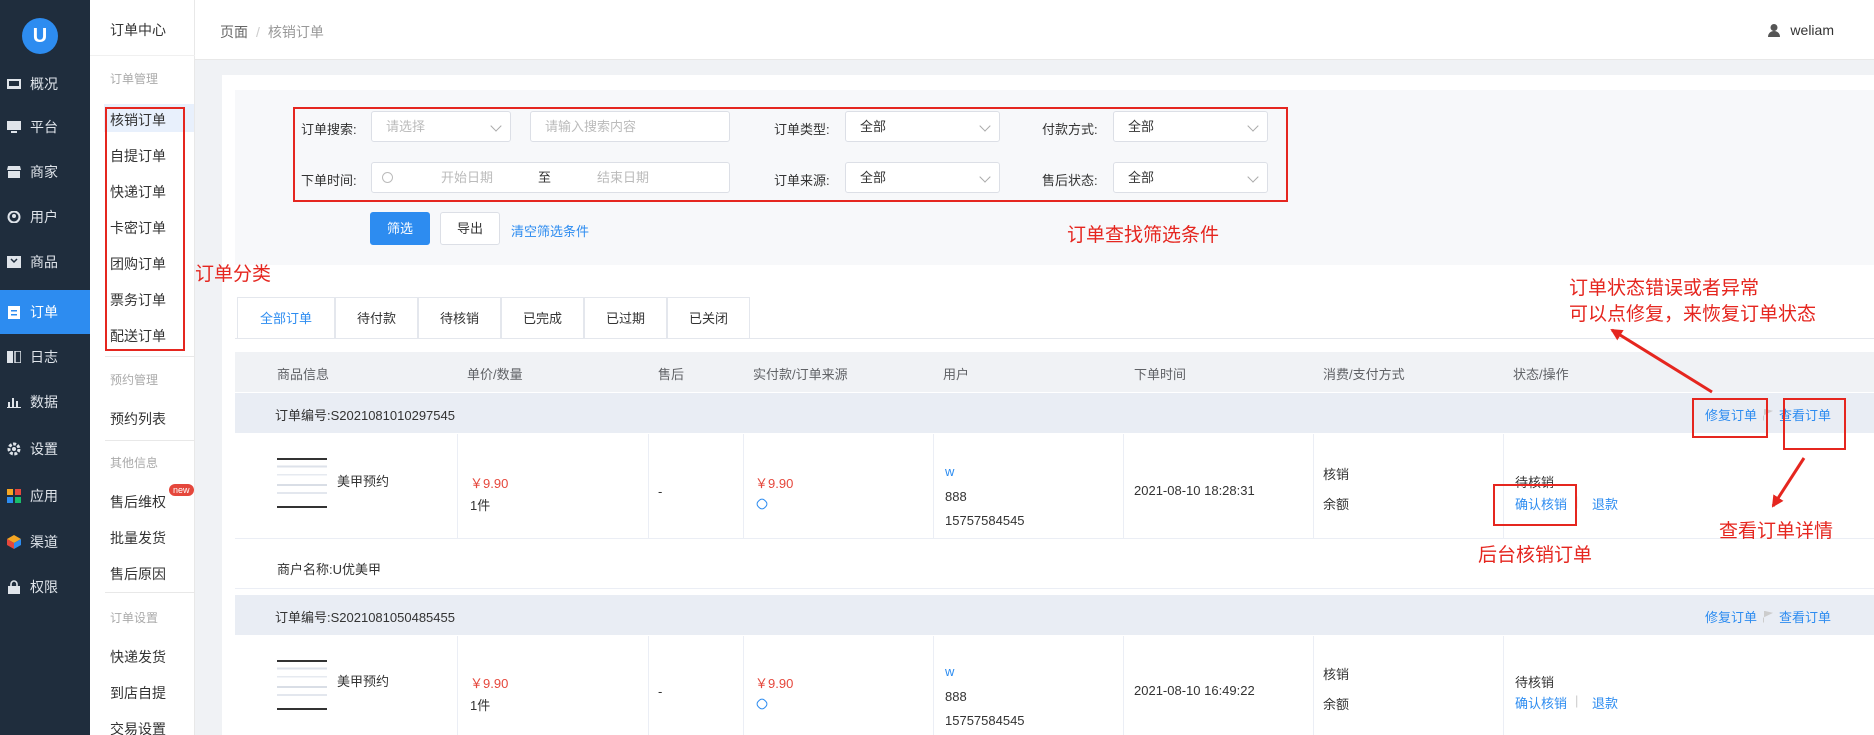 The width and height of the screenshot is (1874, 735). What do you see at coordinates (1788, 482) in the screenshot?
I see `arrow-from-detail-note` at bounding box center [1788, 482].